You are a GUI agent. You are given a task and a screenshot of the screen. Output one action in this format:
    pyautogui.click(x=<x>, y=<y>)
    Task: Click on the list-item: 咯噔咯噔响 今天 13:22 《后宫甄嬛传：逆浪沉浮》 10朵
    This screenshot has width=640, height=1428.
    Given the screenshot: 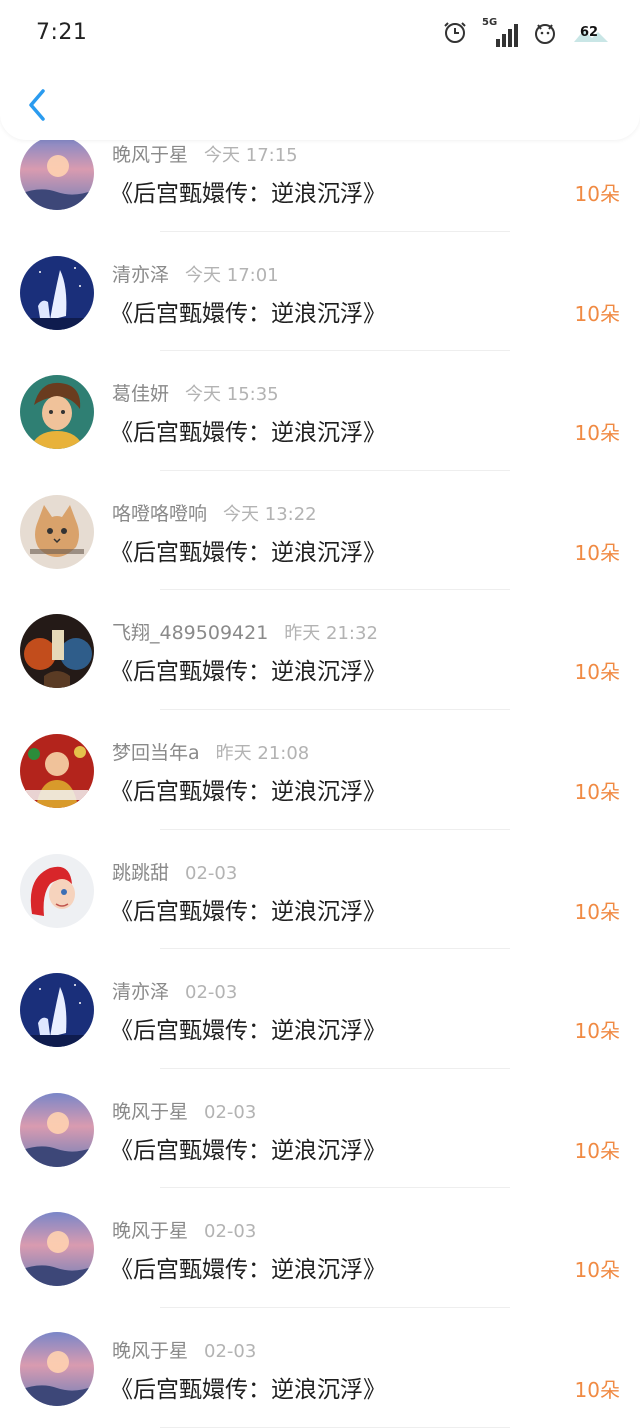 What is the action you would take?
    pyautogui.click(x=320, y=531)
    